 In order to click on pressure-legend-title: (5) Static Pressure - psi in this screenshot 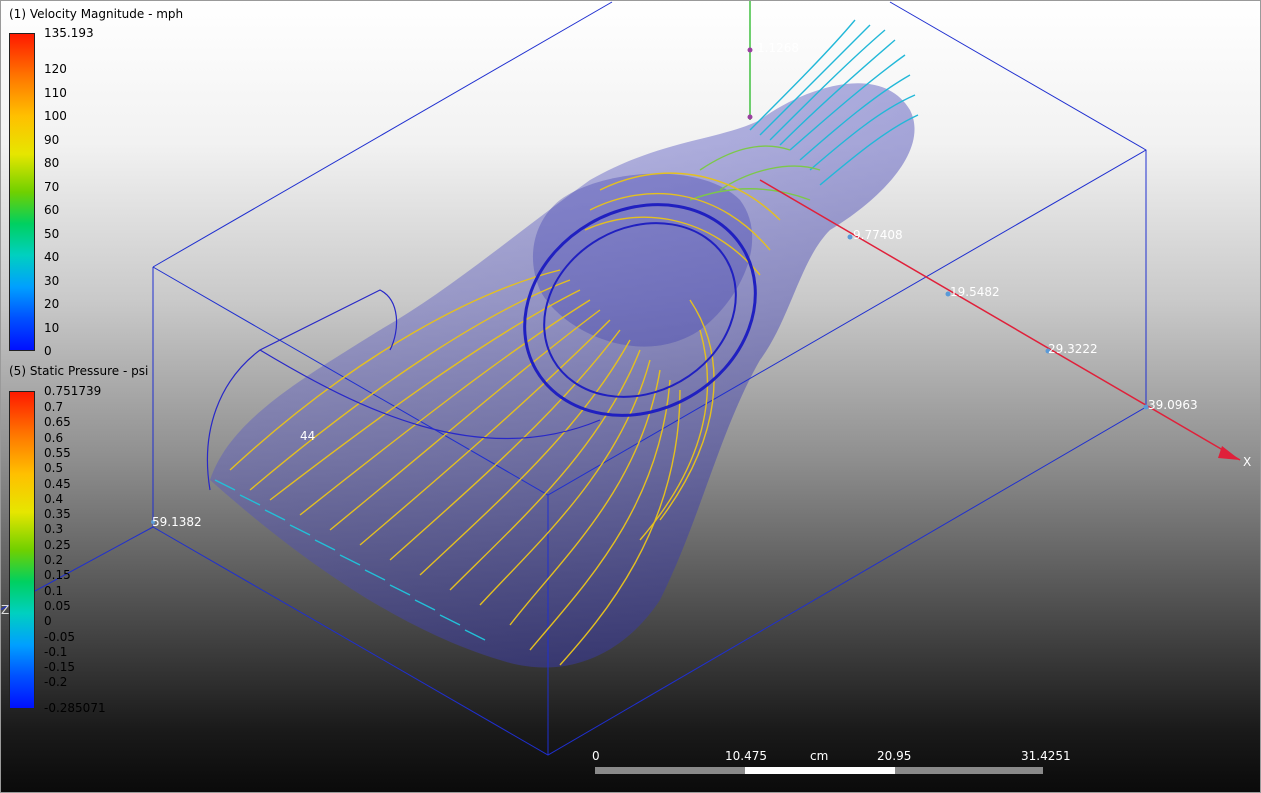, I will do `click(79, 371)`.